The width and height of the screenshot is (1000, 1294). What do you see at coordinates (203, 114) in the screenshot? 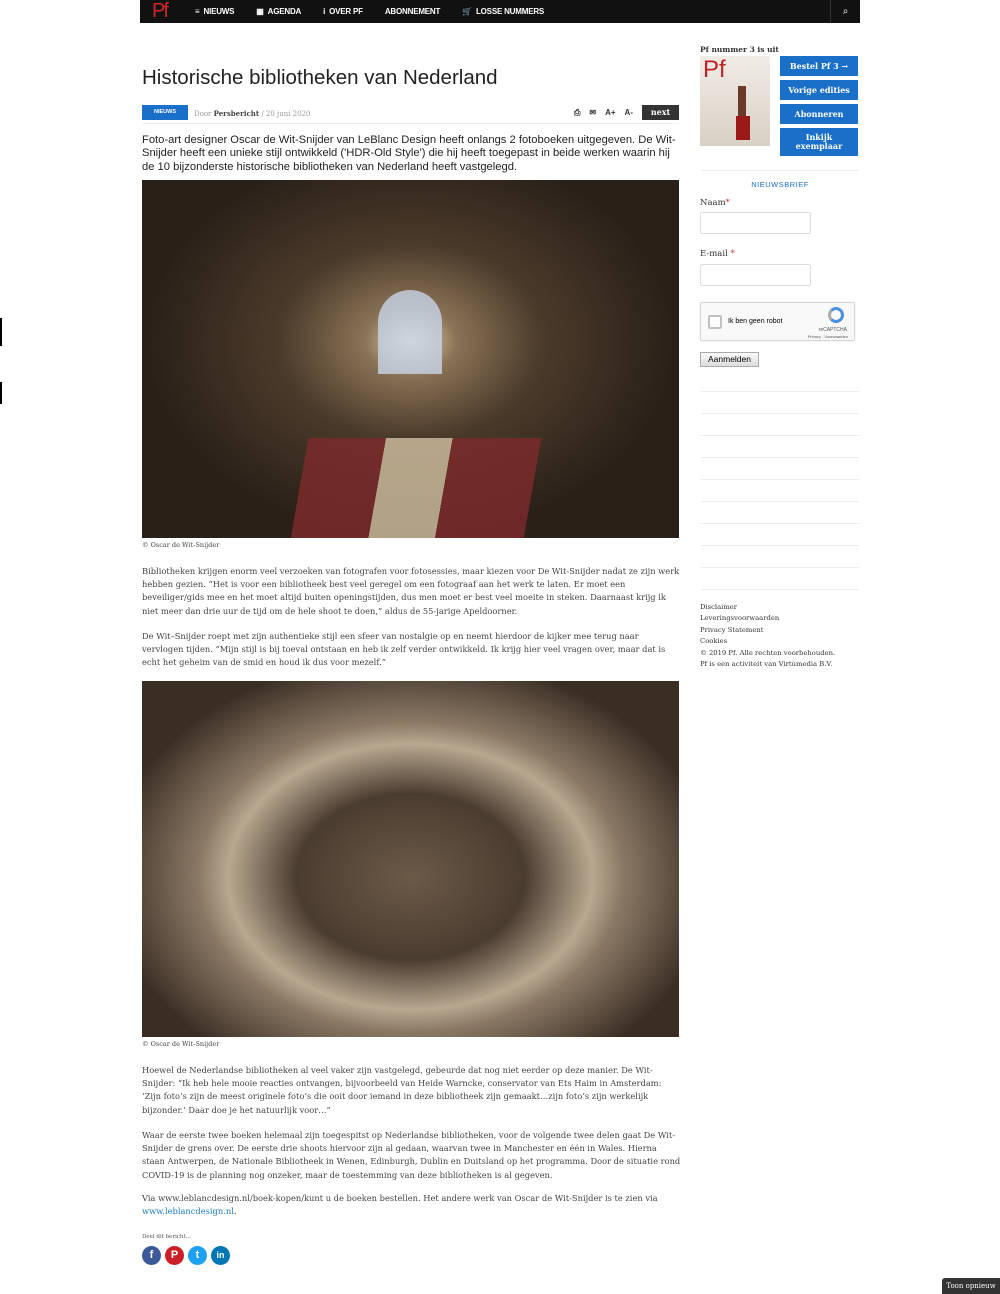
I see `by-prefix: Door` at bounding box center [203, 114].